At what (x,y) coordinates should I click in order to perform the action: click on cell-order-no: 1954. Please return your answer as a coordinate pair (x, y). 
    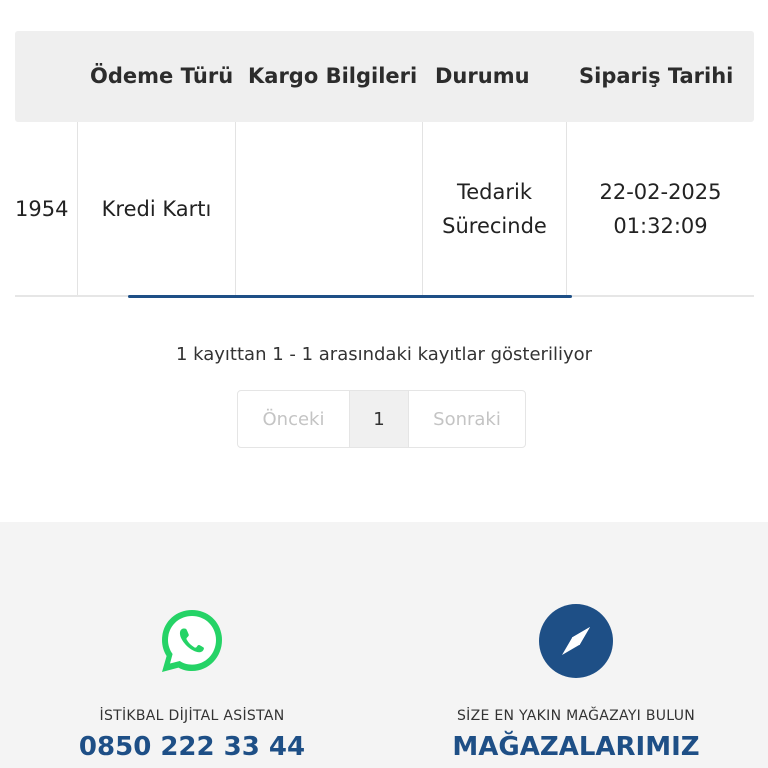
    Looking at the image, I should click on (46, 208).